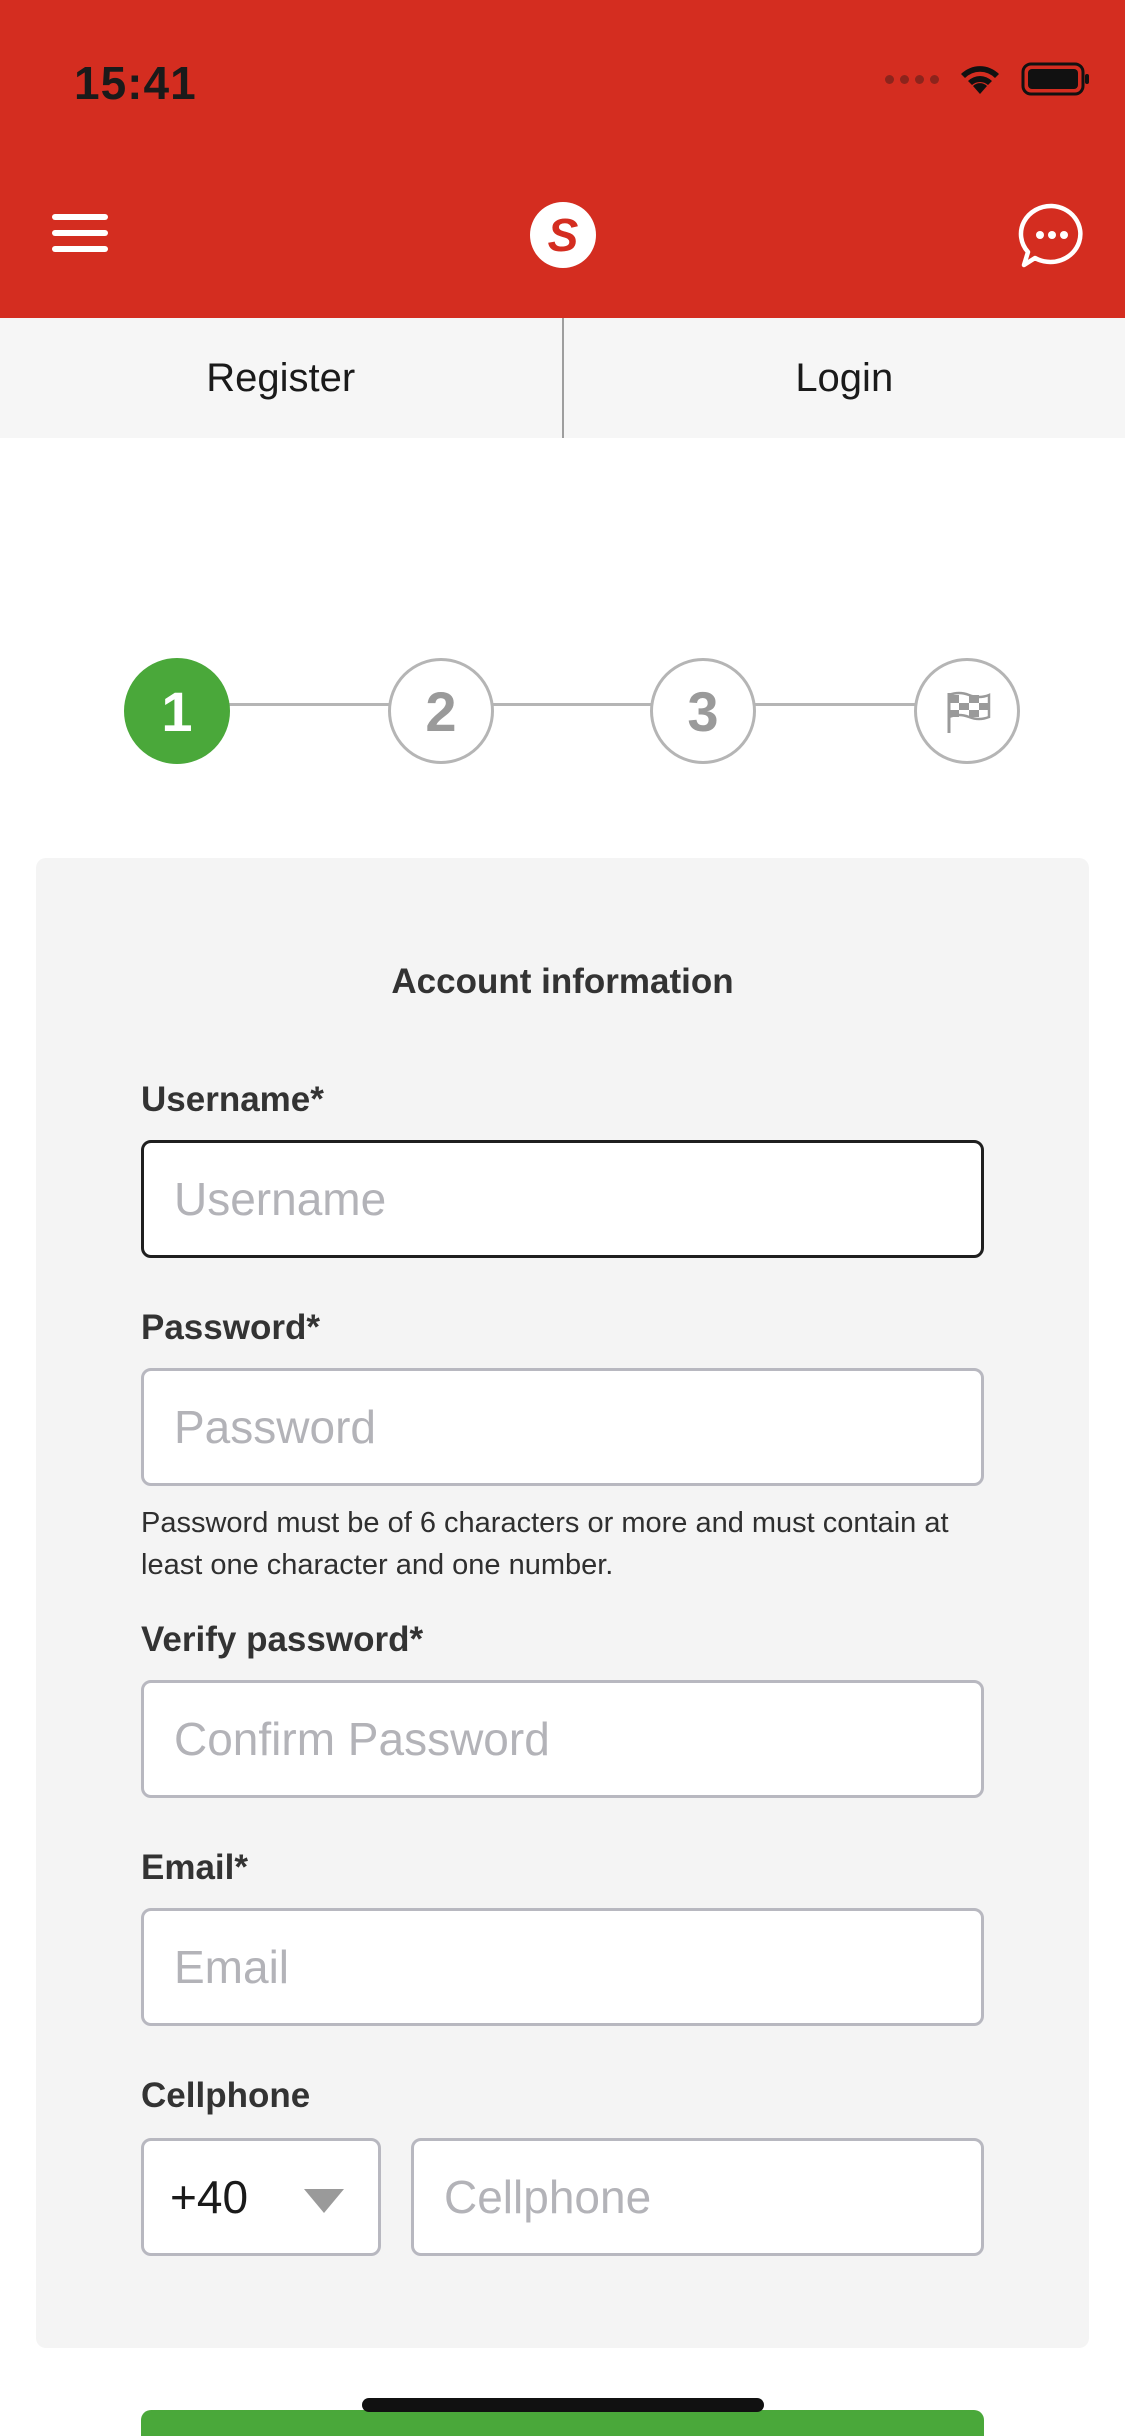 The image size is (1125, 2436). Describe the element at coordinates (562, 1427) in the screenshot. I see `password-input` at that location.